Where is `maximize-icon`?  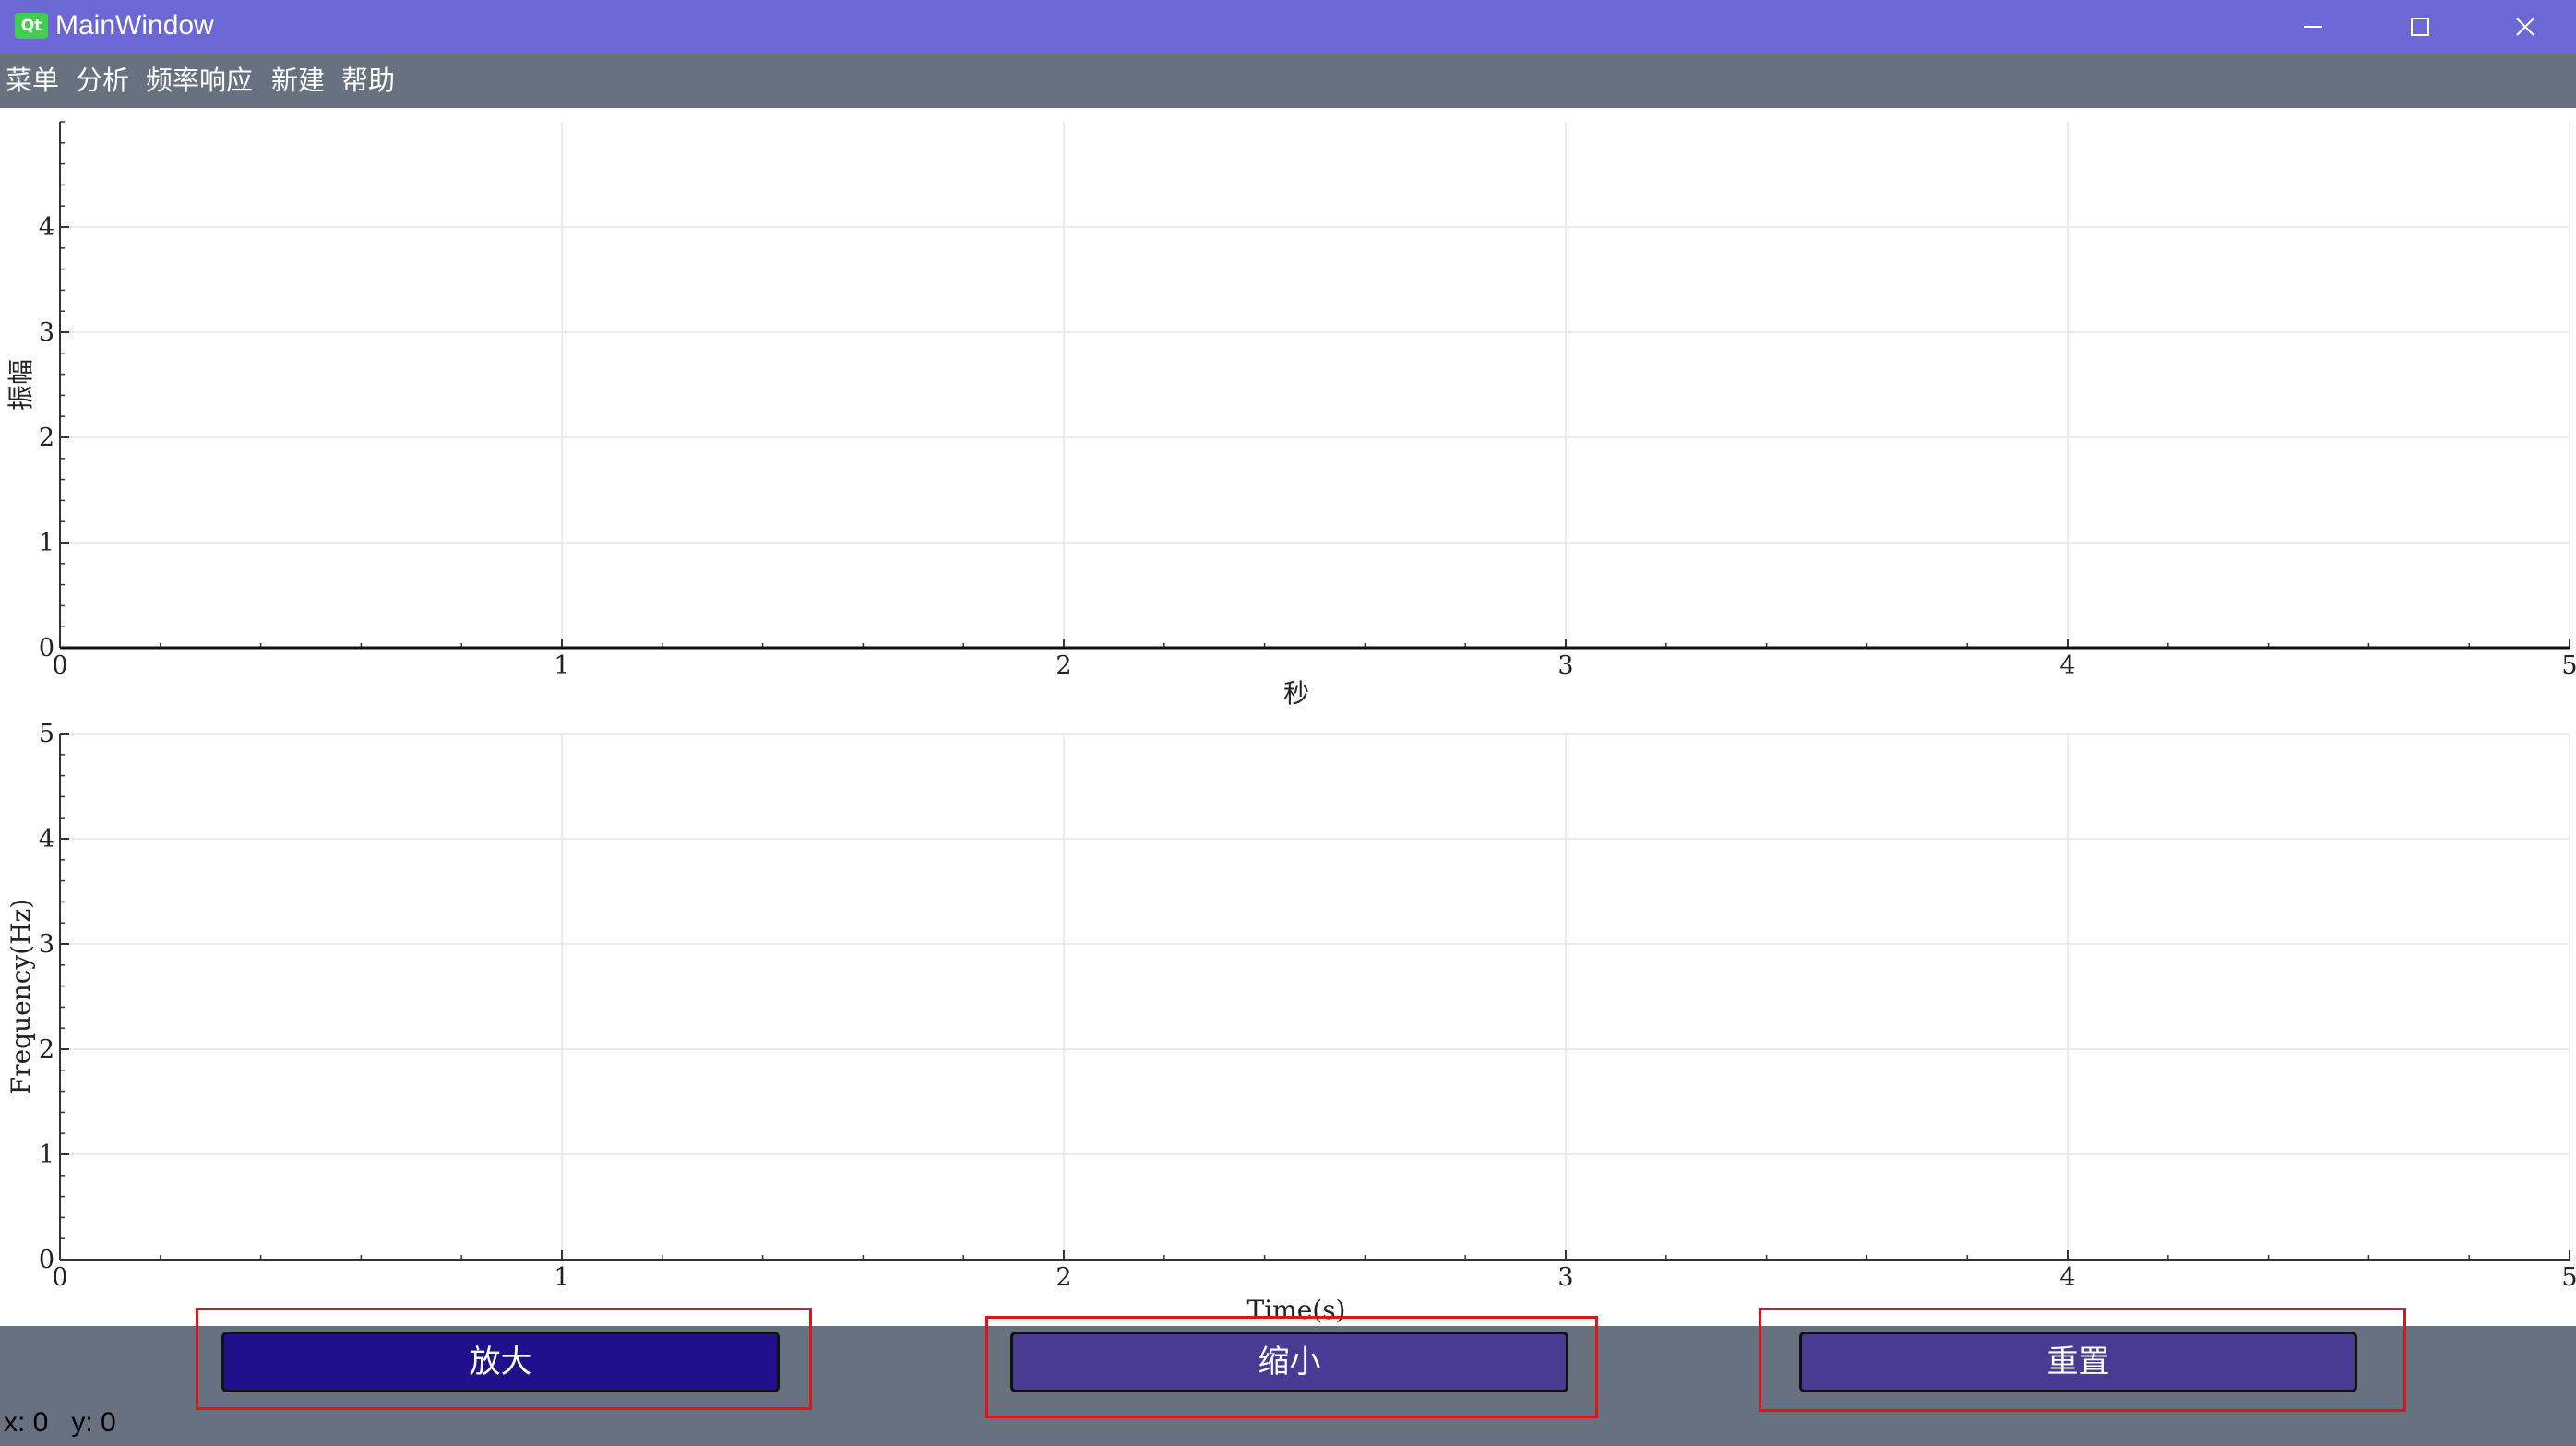 maximize-icon is located at coordinates (2420, 27).